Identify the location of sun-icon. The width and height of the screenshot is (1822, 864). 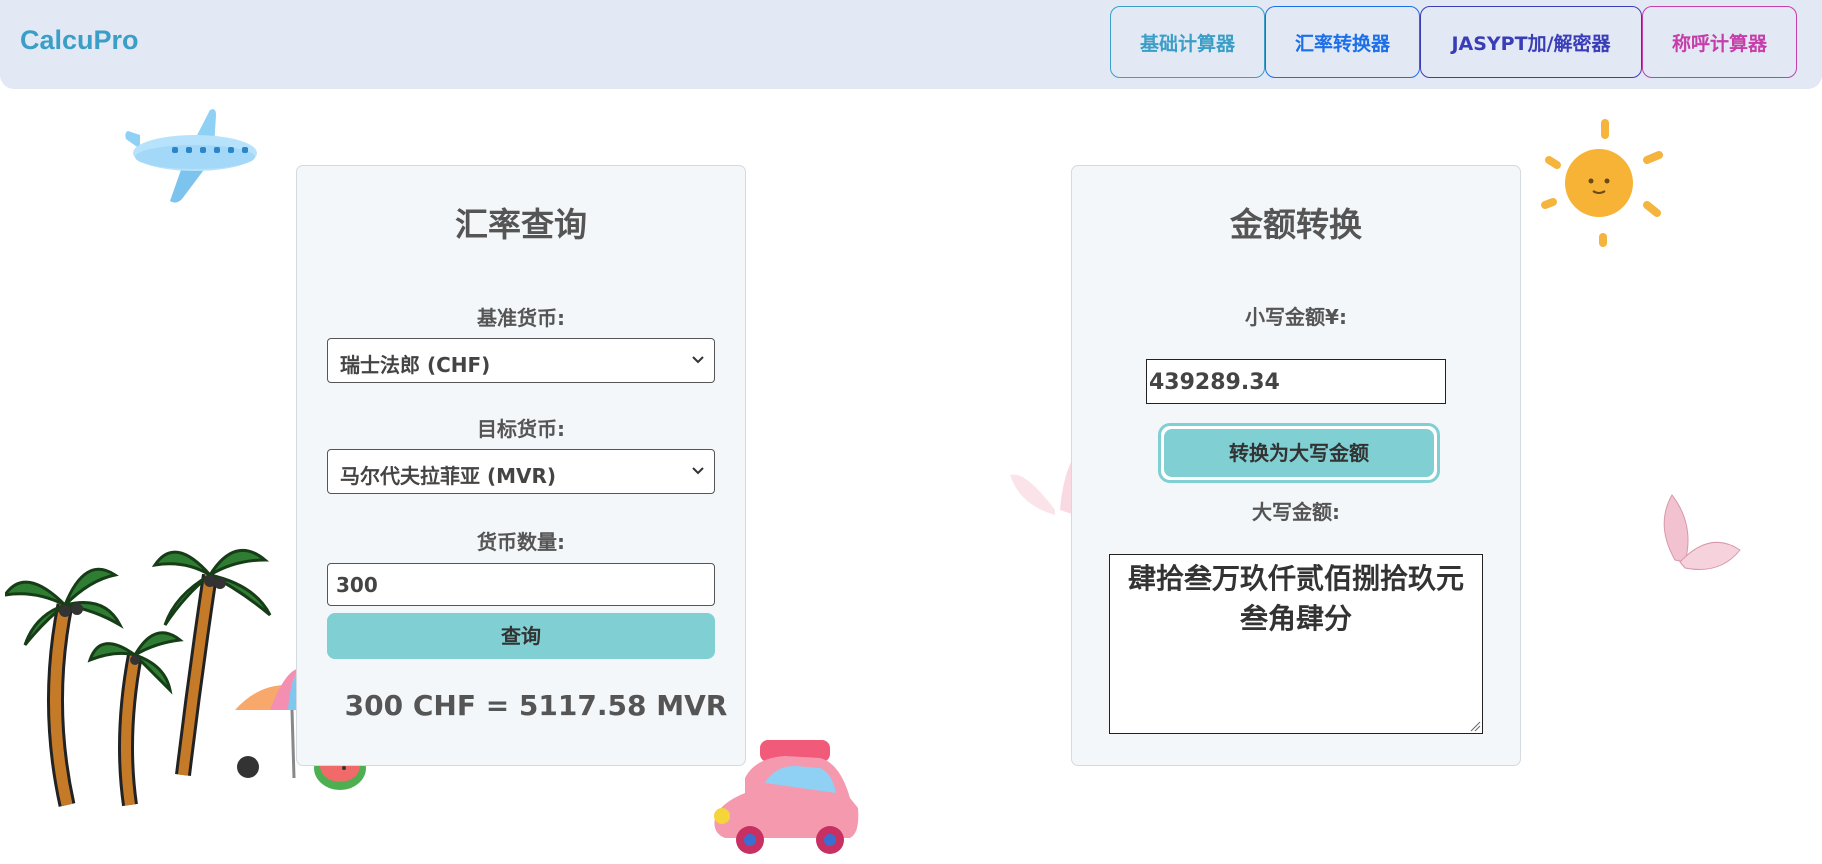
(1602, 183).